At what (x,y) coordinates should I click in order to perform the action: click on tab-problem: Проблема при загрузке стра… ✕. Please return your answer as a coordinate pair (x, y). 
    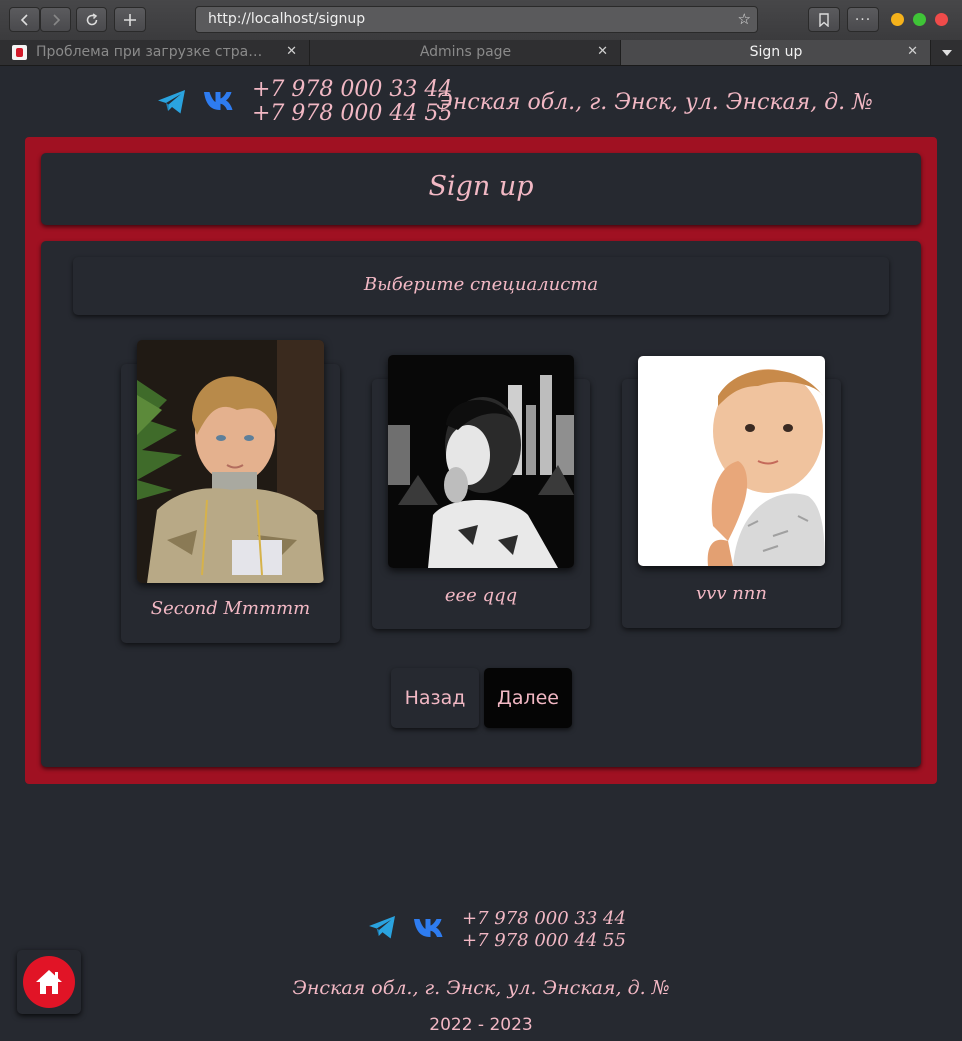
    Looking at the image, I should click on (155, 52).